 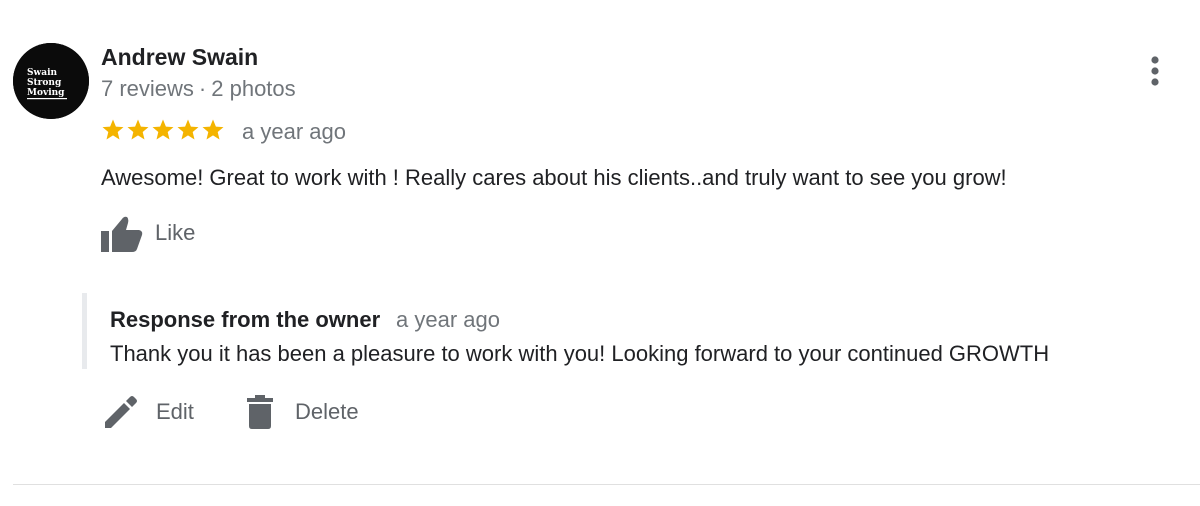 I want to click on review-time: a year ago, so click(x=294, y=131).